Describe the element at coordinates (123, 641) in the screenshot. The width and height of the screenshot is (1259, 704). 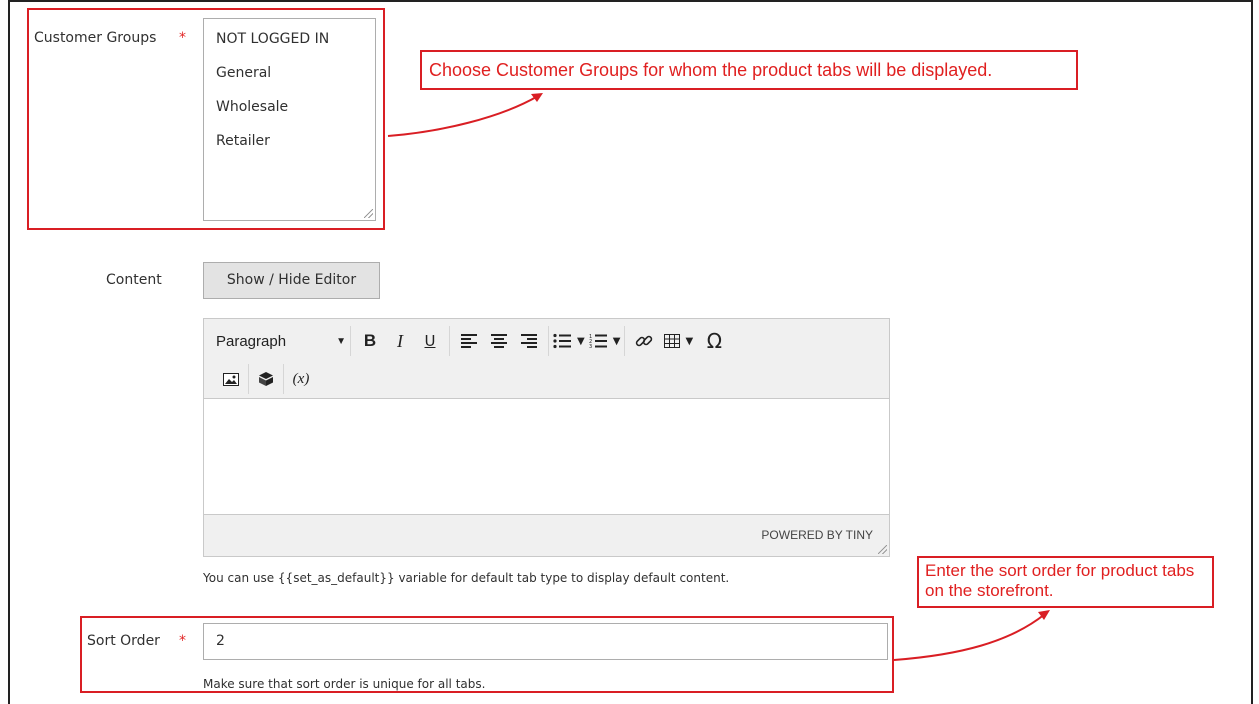
I see `sort-order-label: Sort Order` at that location.